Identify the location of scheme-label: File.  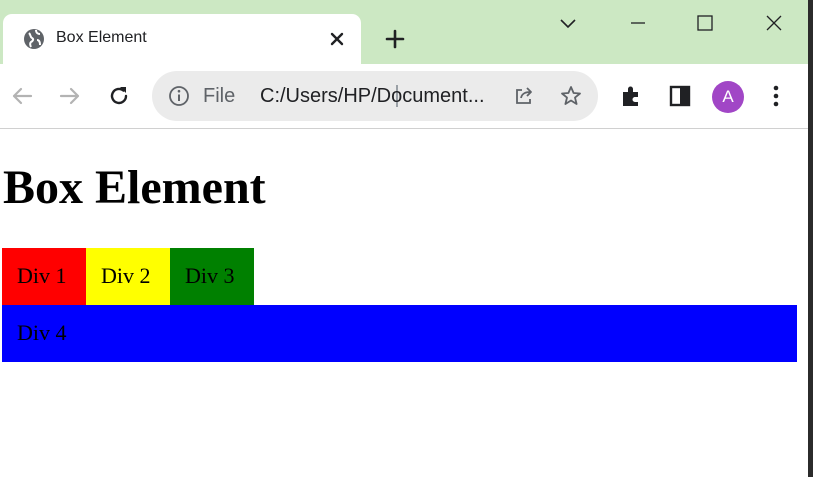
(219, 96).